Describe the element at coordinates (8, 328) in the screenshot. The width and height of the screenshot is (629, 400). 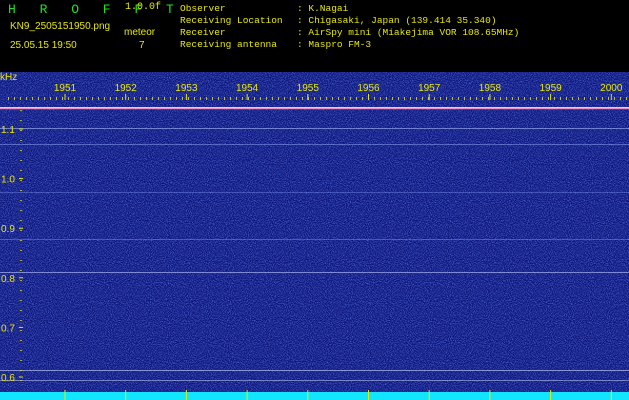
I see `frequency-tick-label: 0.7` at that location.